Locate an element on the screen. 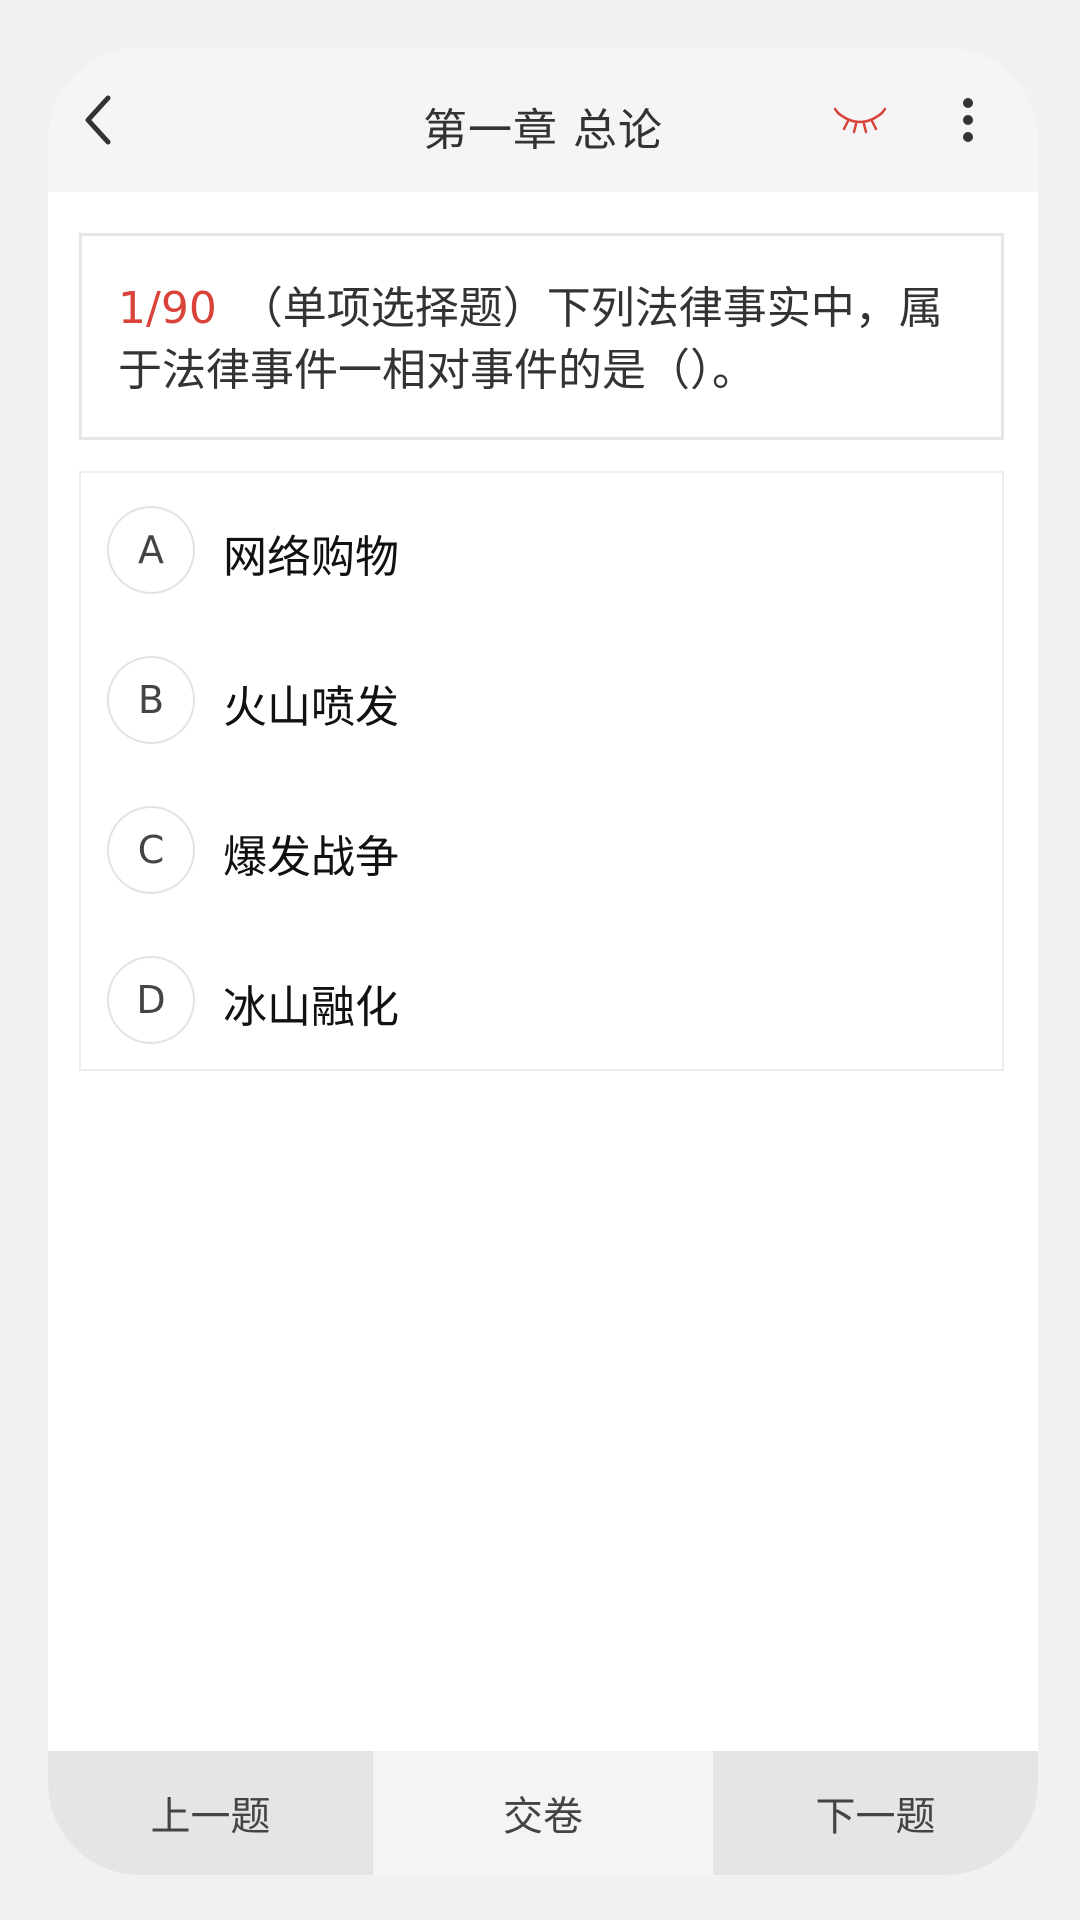 The height and width of the screenshot is (1920, 1080). option-letter: D is located at coordinates (151, 1000).